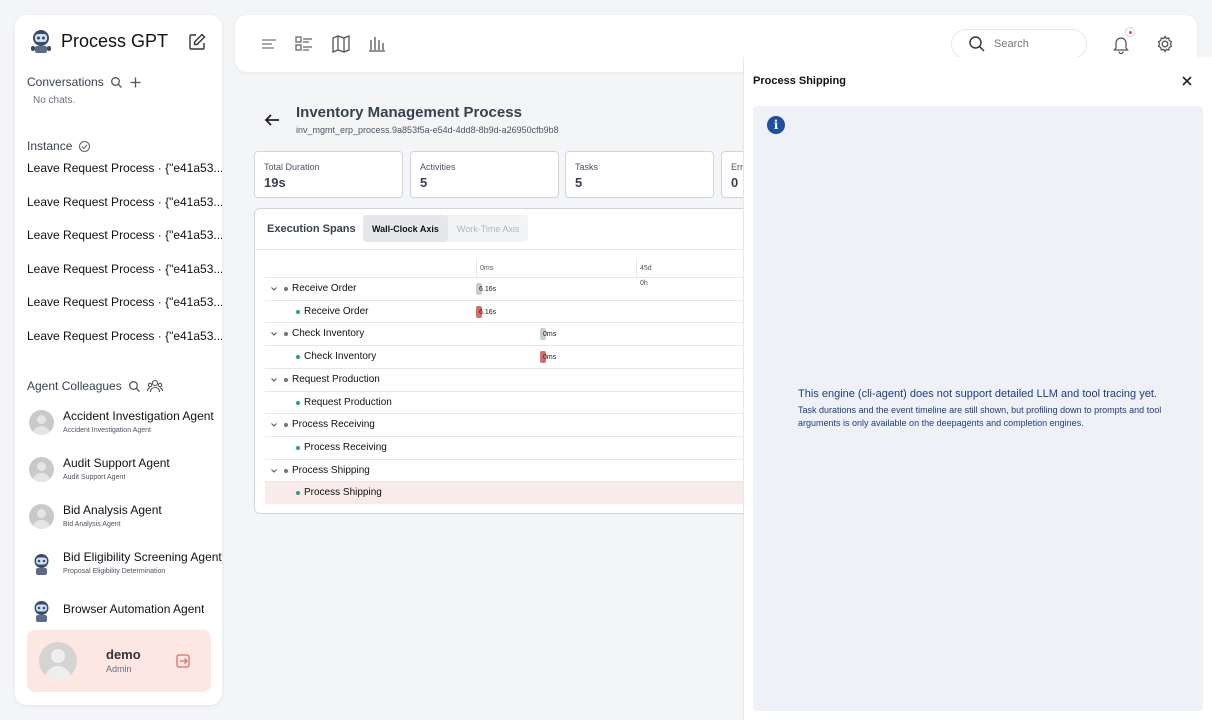  I want to click on span-group-row: Process Receiving, so click(519, 424).